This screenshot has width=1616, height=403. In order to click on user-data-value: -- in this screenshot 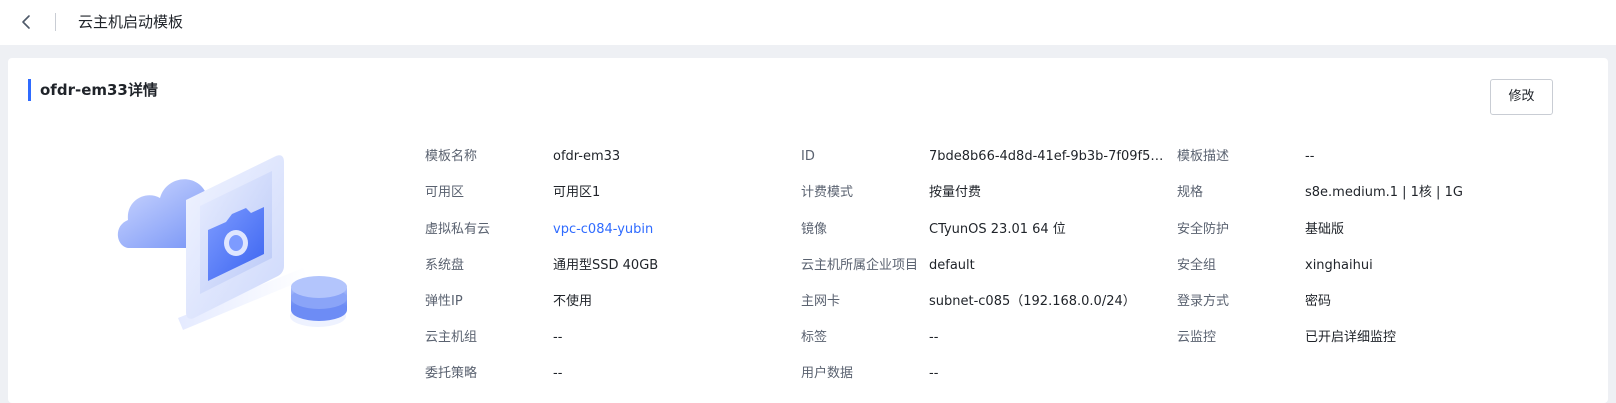, I will do `click(934, 373)`.